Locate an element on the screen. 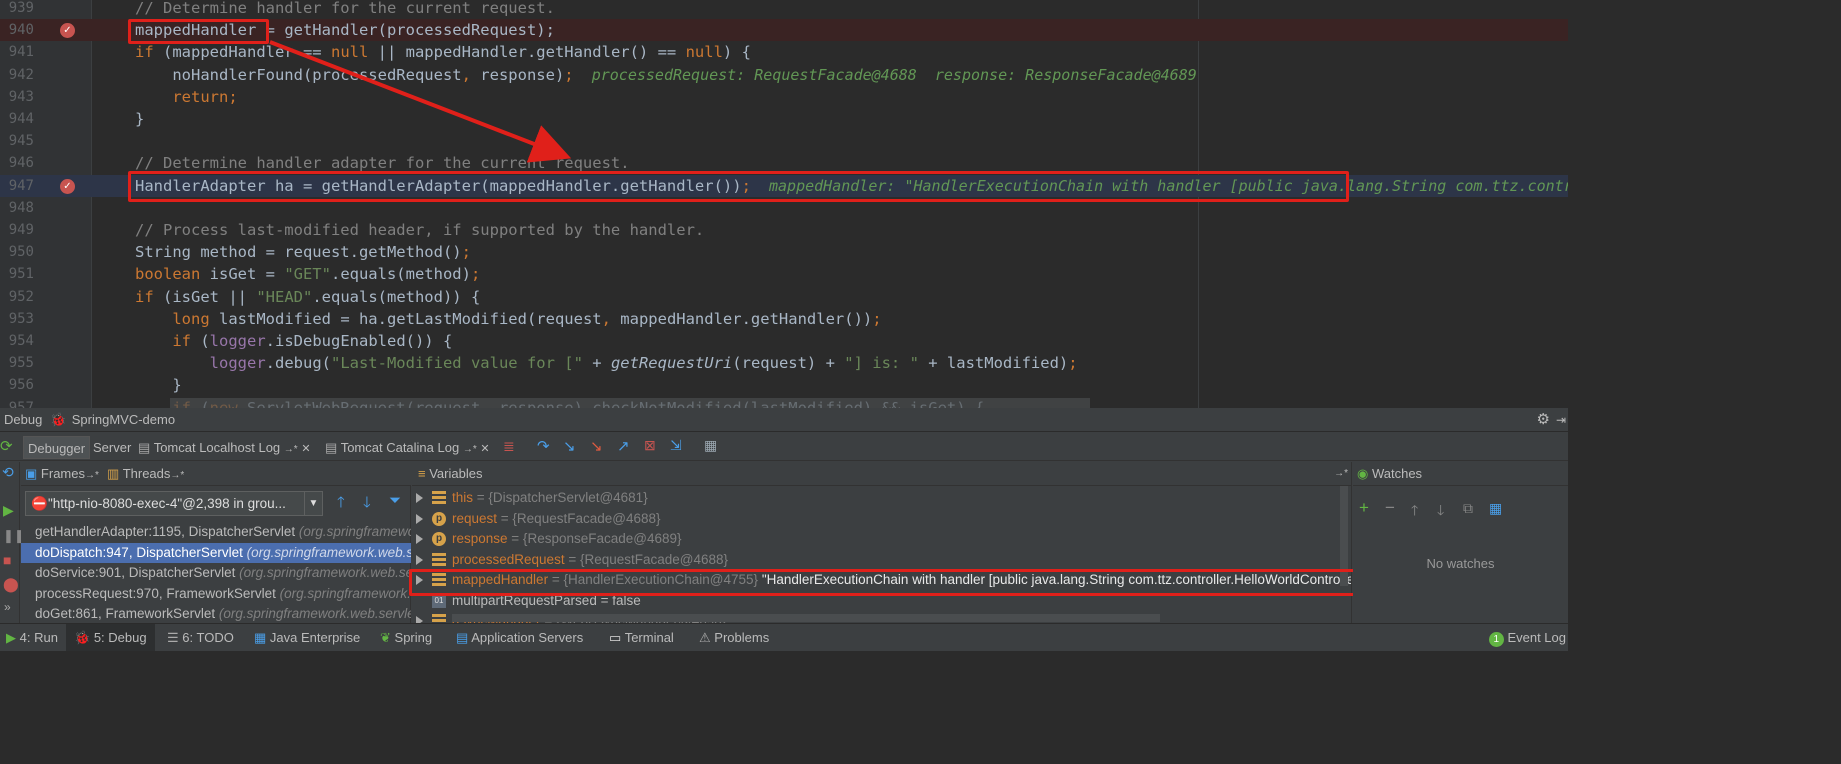 The width and height of the screenshot is (1841, 764). remove-watch-icon: − is located at coordinates (1390, 508).